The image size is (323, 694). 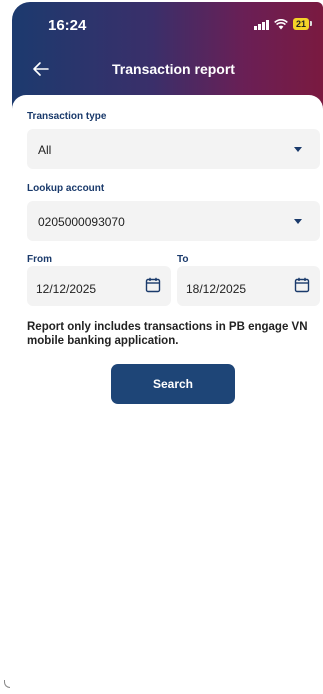 I want to click on from-date-field: 12/12/2025, so click(x=99, y=286).